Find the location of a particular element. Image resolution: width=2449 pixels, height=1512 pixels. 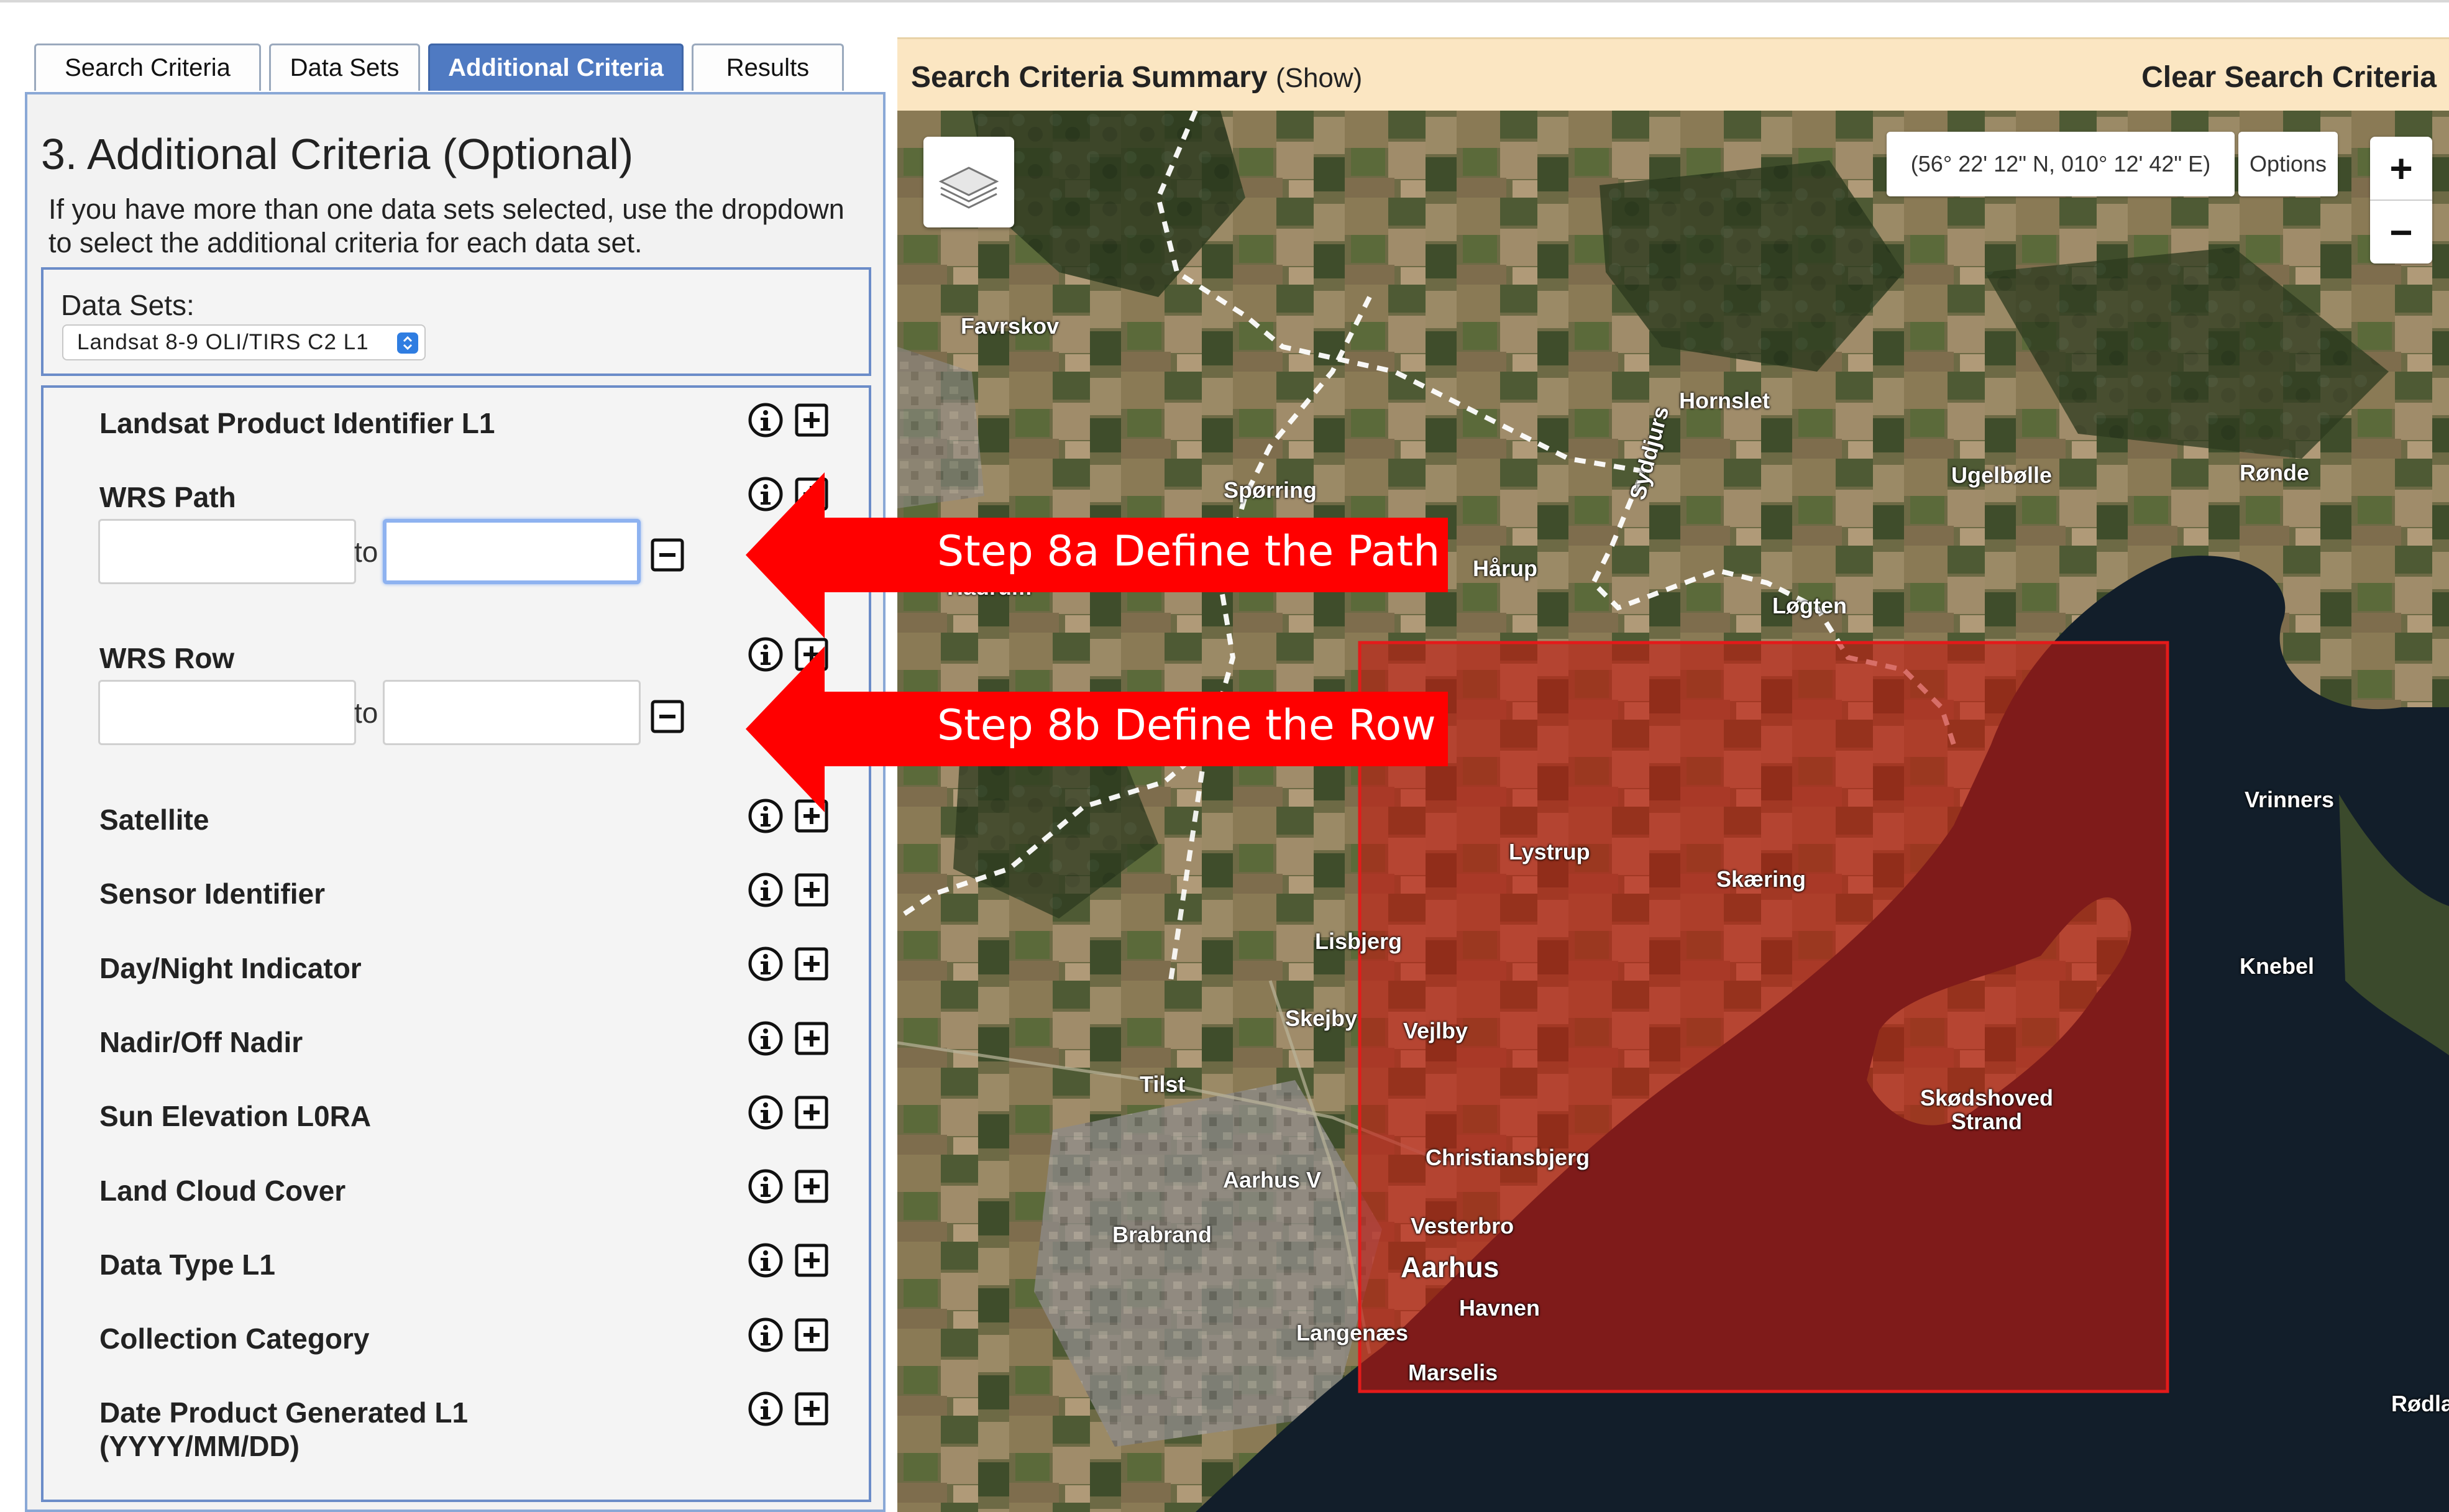

step-8a-label: Step 8a Define the Path is located at coordinates (1188, 551).